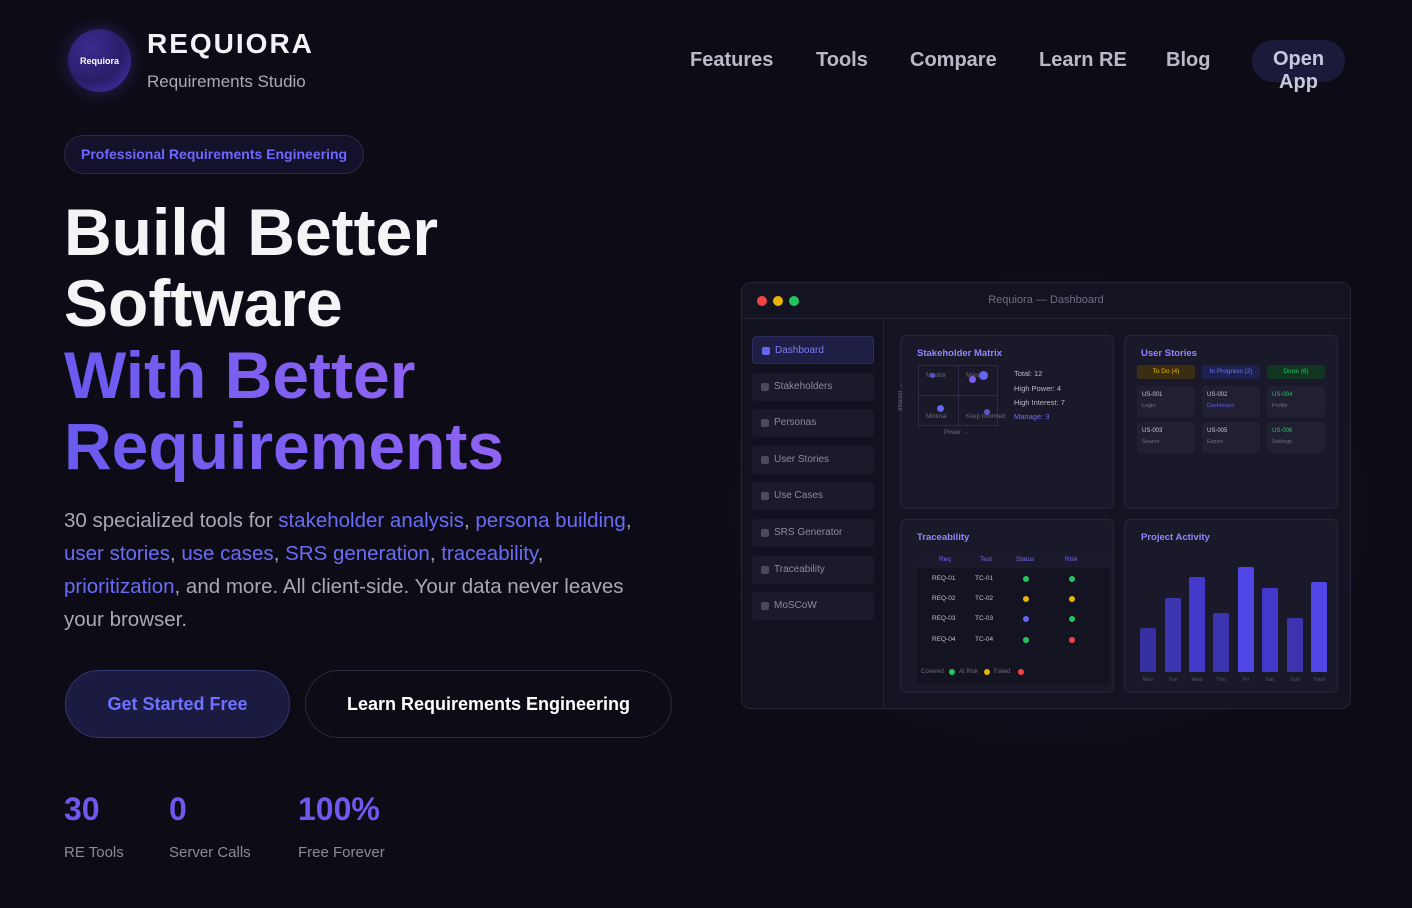 The width and height of the screenshot is (1412, 908). Describe the element at coordinates (1083, 60) in the screenshot. I see `nav-learn-re: Learn RE` at that location.